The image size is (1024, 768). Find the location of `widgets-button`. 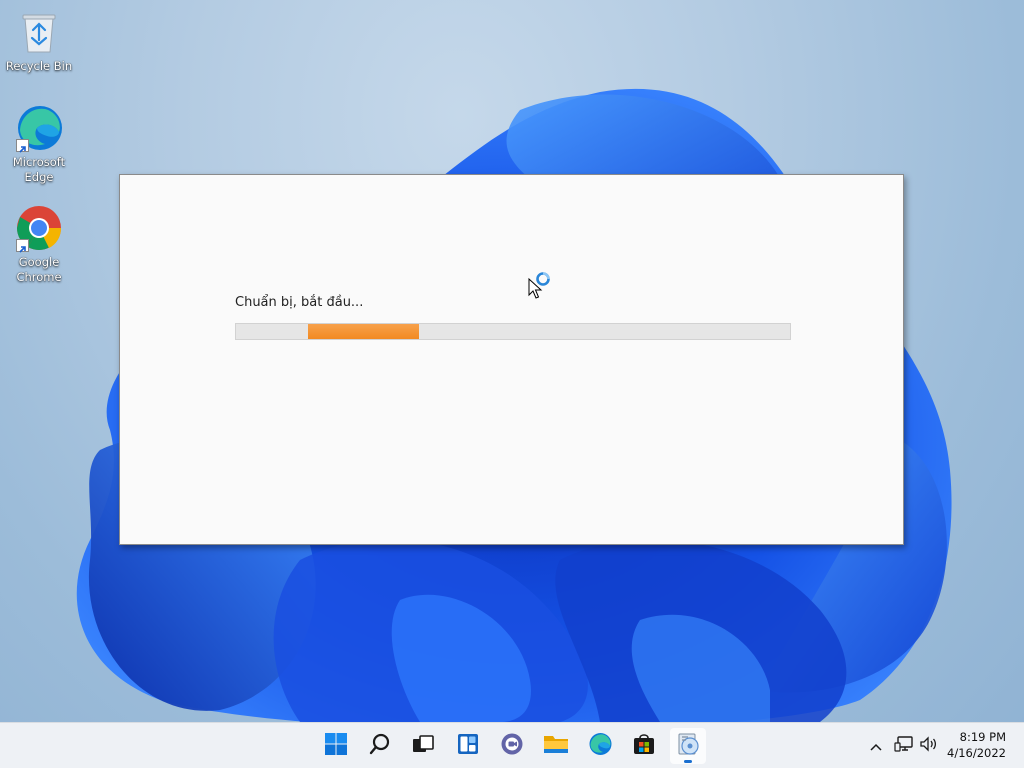

widgets-button is located at coordinates (468, 746).